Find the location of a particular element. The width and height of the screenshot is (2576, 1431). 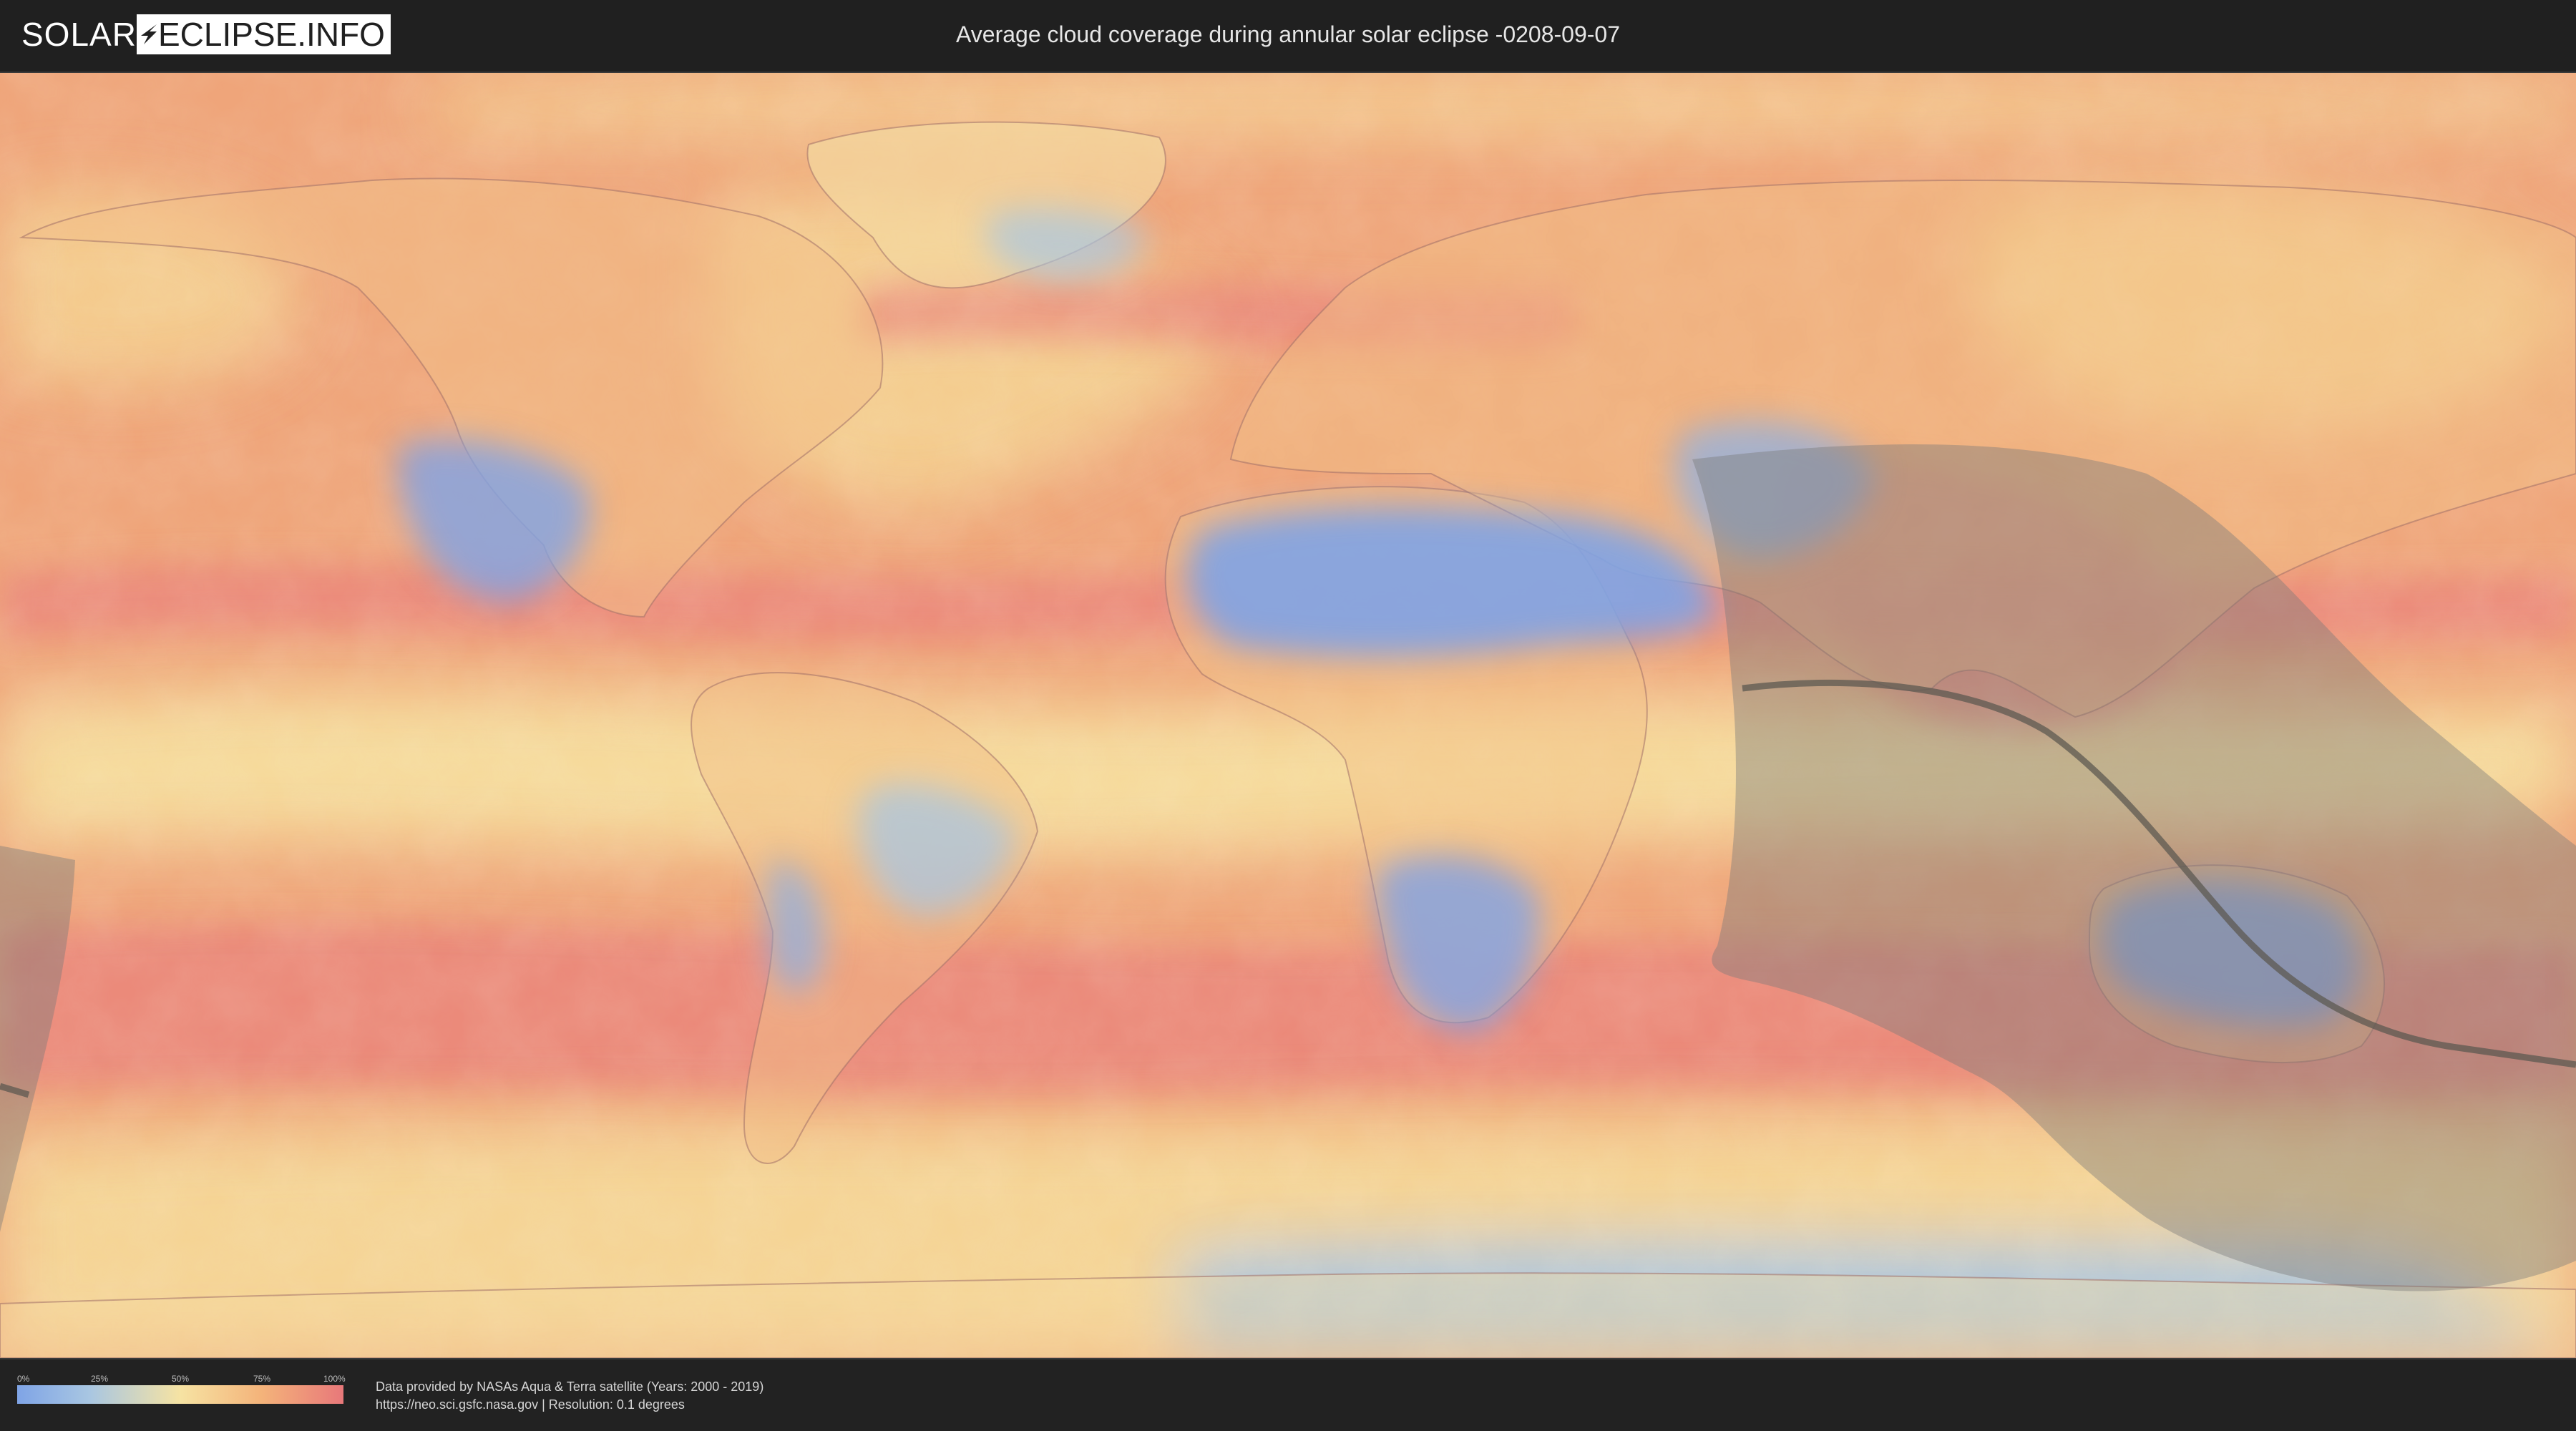

legend-tick-0: 0% is located at coordinates (23, 1379).